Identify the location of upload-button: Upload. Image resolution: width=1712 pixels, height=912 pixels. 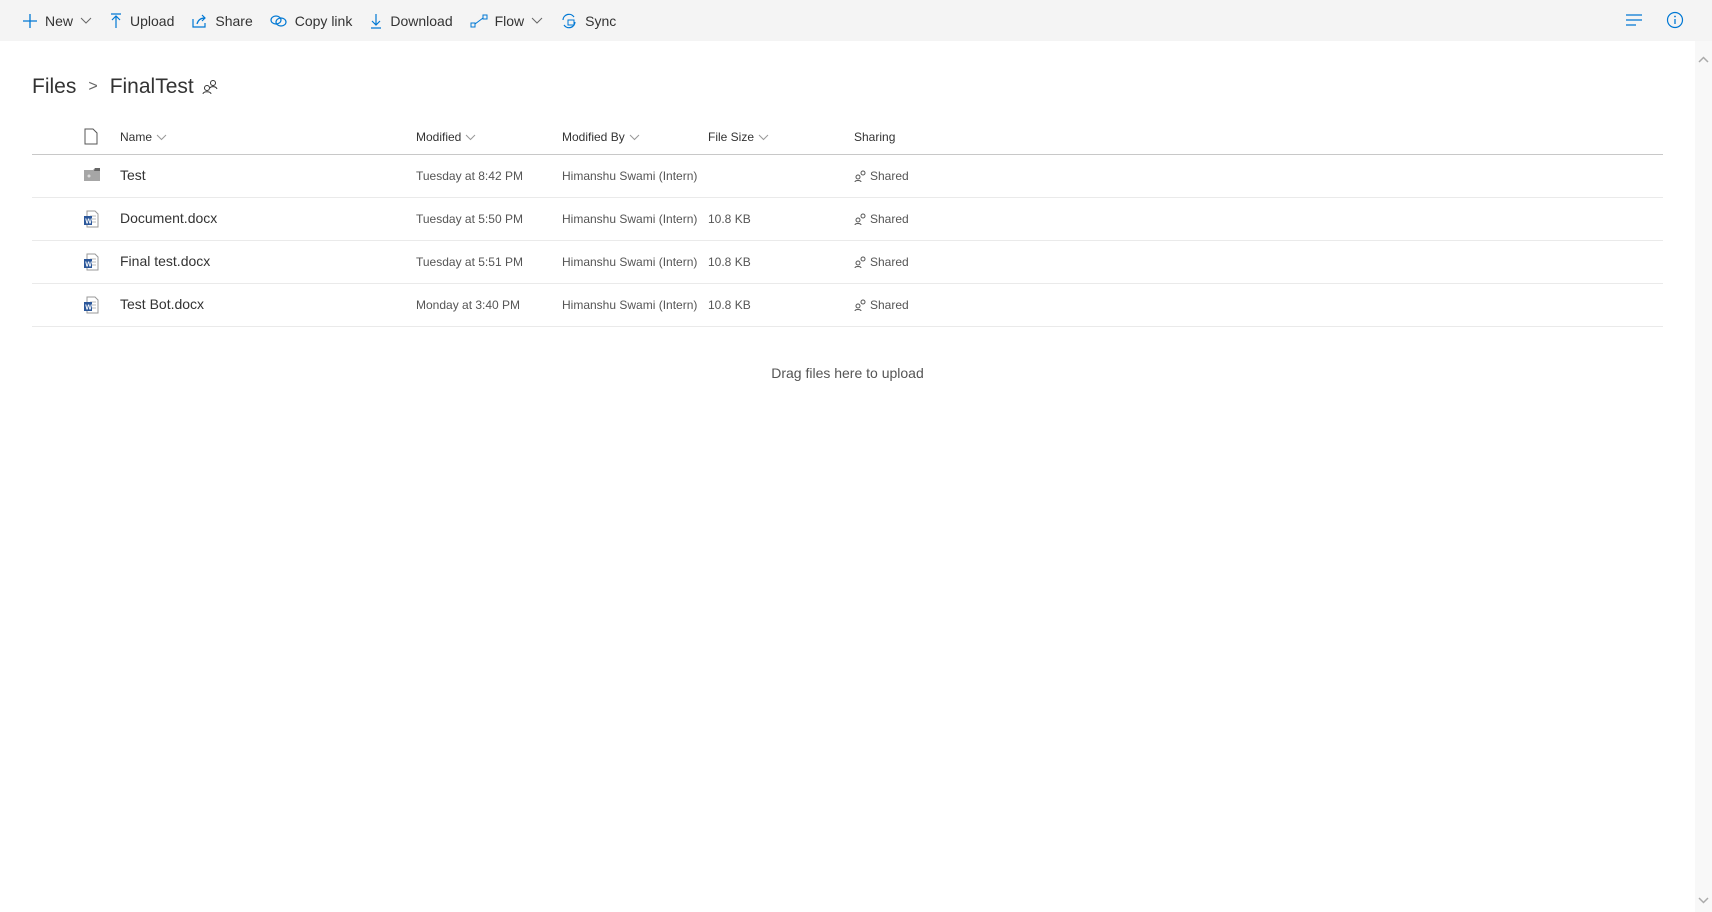
(141, 21).